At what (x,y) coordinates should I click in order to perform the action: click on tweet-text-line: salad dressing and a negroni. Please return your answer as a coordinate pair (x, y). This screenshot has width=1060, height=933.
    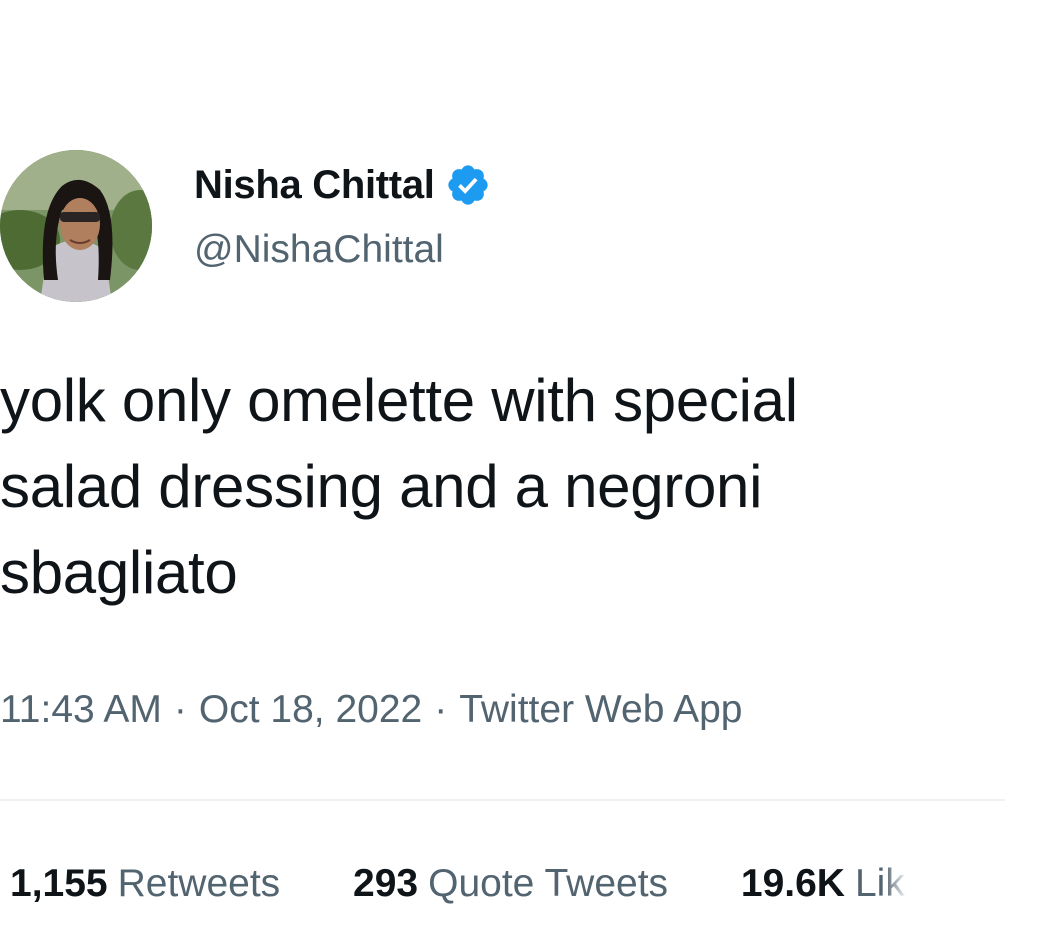
    Looking at the image, I should click on (381, 486).